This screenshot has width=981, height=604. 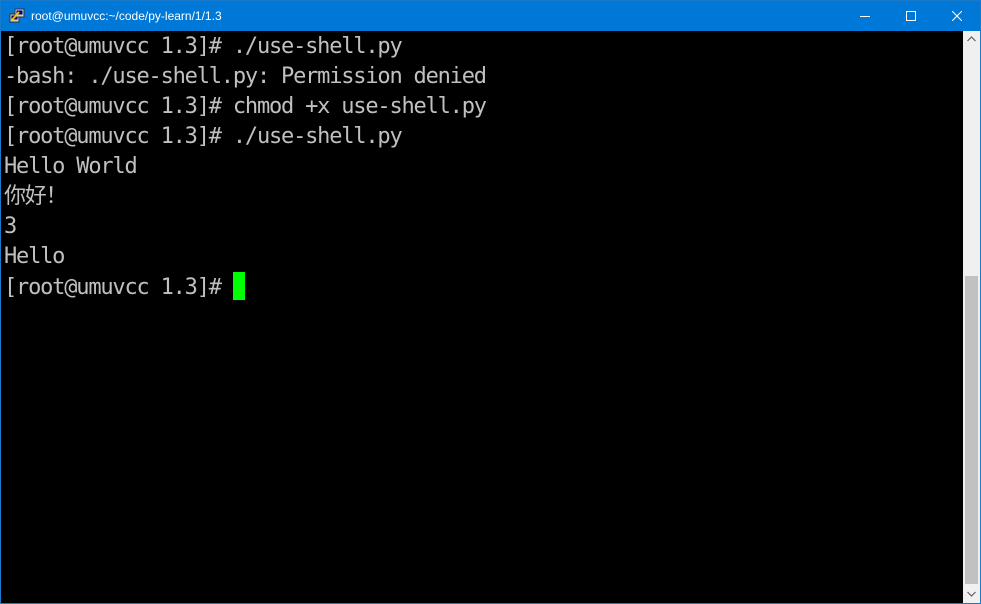 I want to click on title-bar: root@umuvcc:~/code/py-learn/1/1.3, so click(x=490, y=16).